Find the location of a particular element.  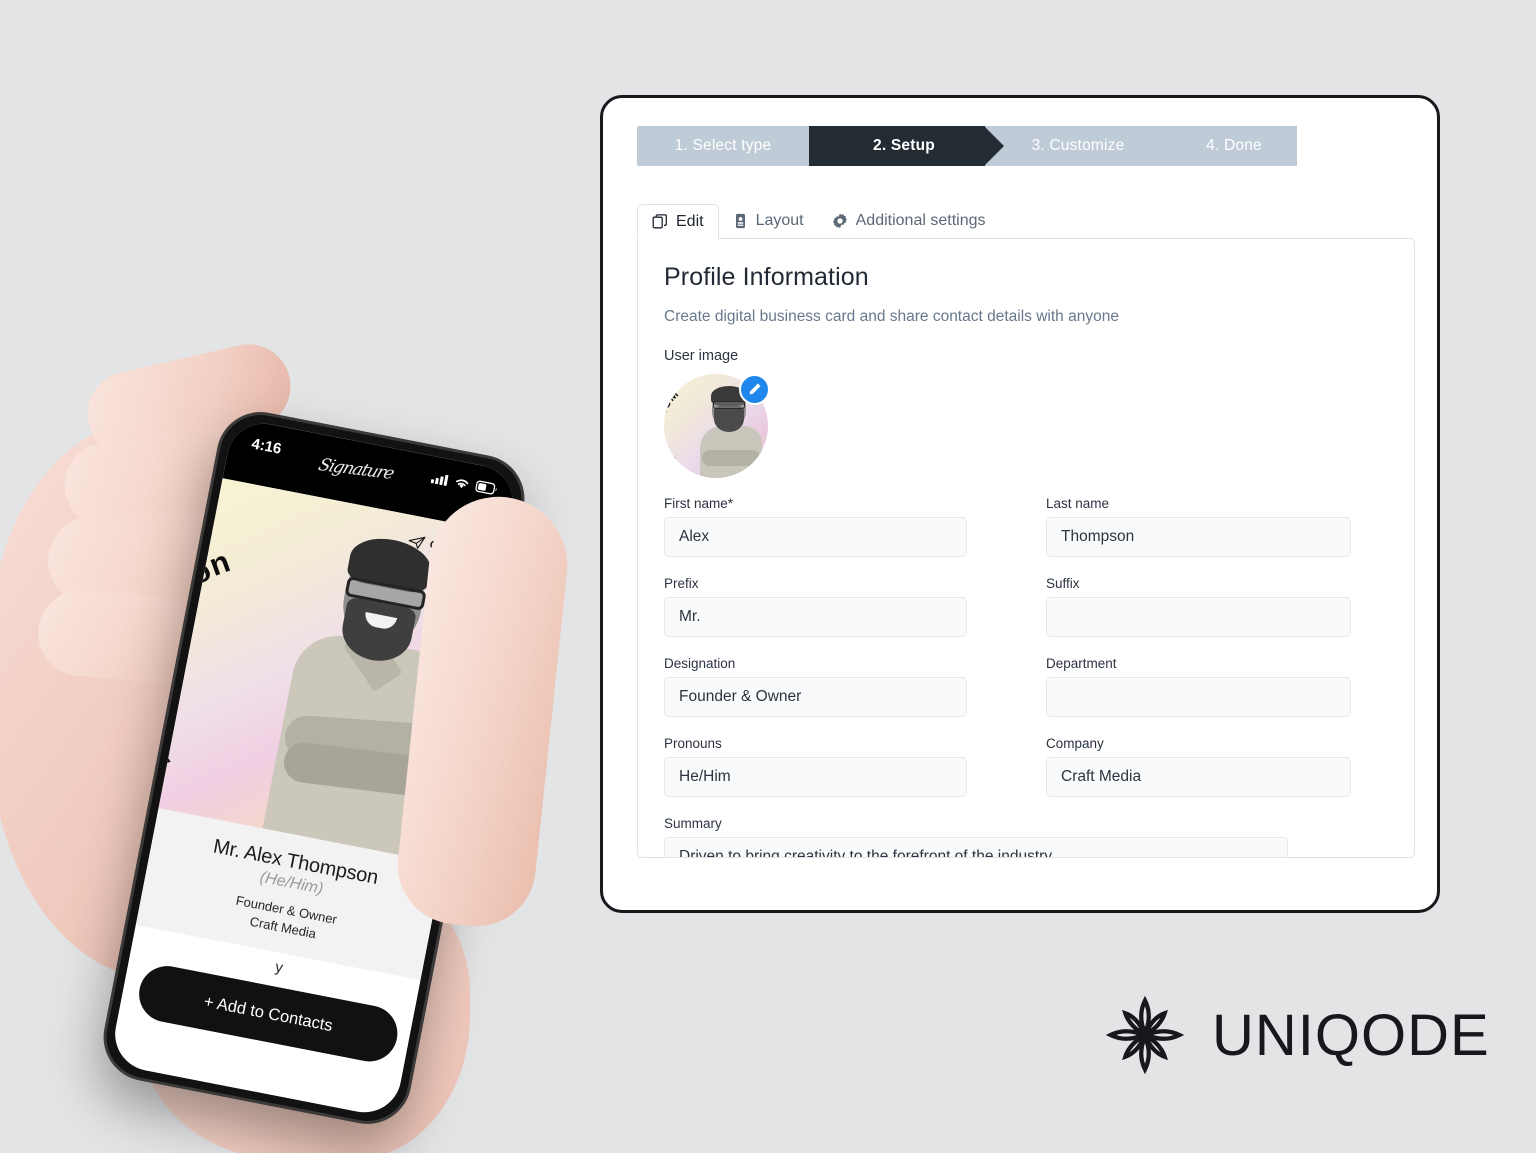

signature-script-text: Signature is located at coordinates (355, 469).